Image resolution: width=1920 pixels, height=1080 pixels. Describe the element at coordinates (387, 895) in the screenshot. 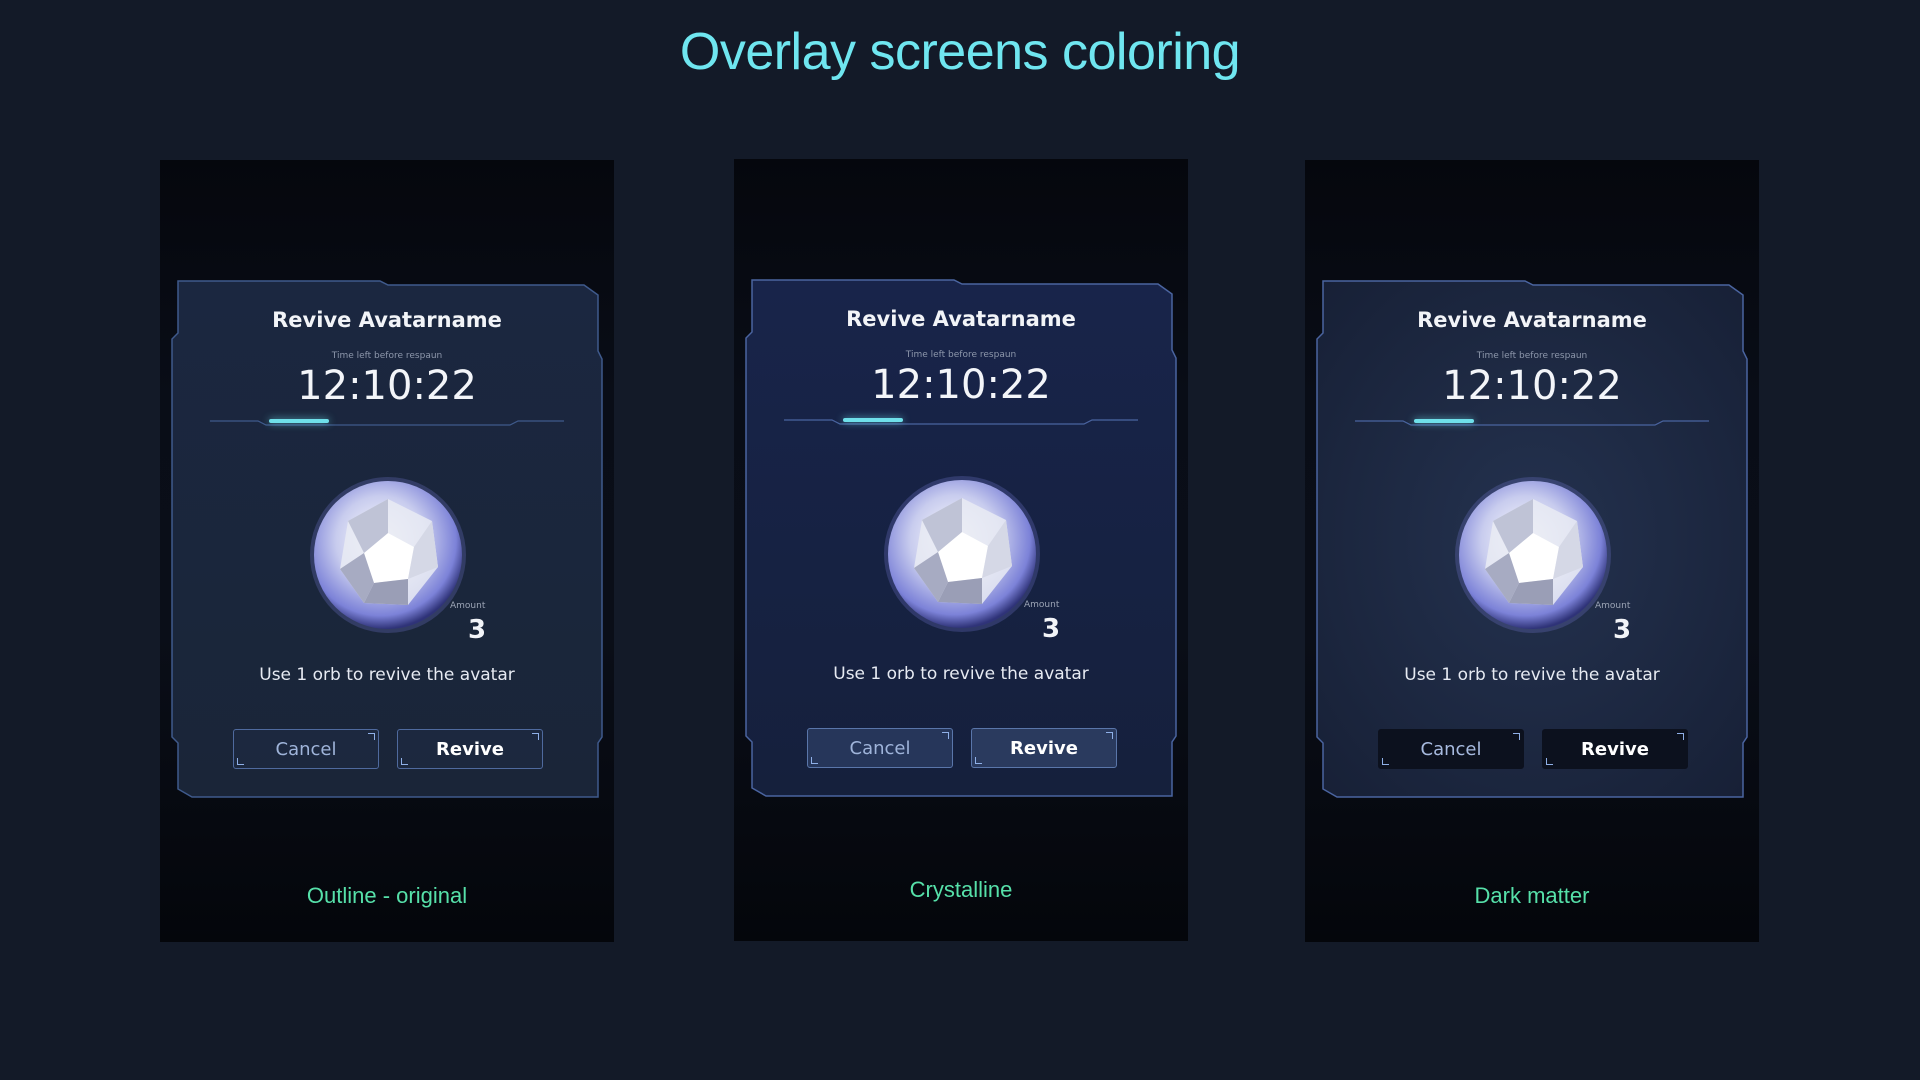

I see `variant-label: Outline - original` at that location.